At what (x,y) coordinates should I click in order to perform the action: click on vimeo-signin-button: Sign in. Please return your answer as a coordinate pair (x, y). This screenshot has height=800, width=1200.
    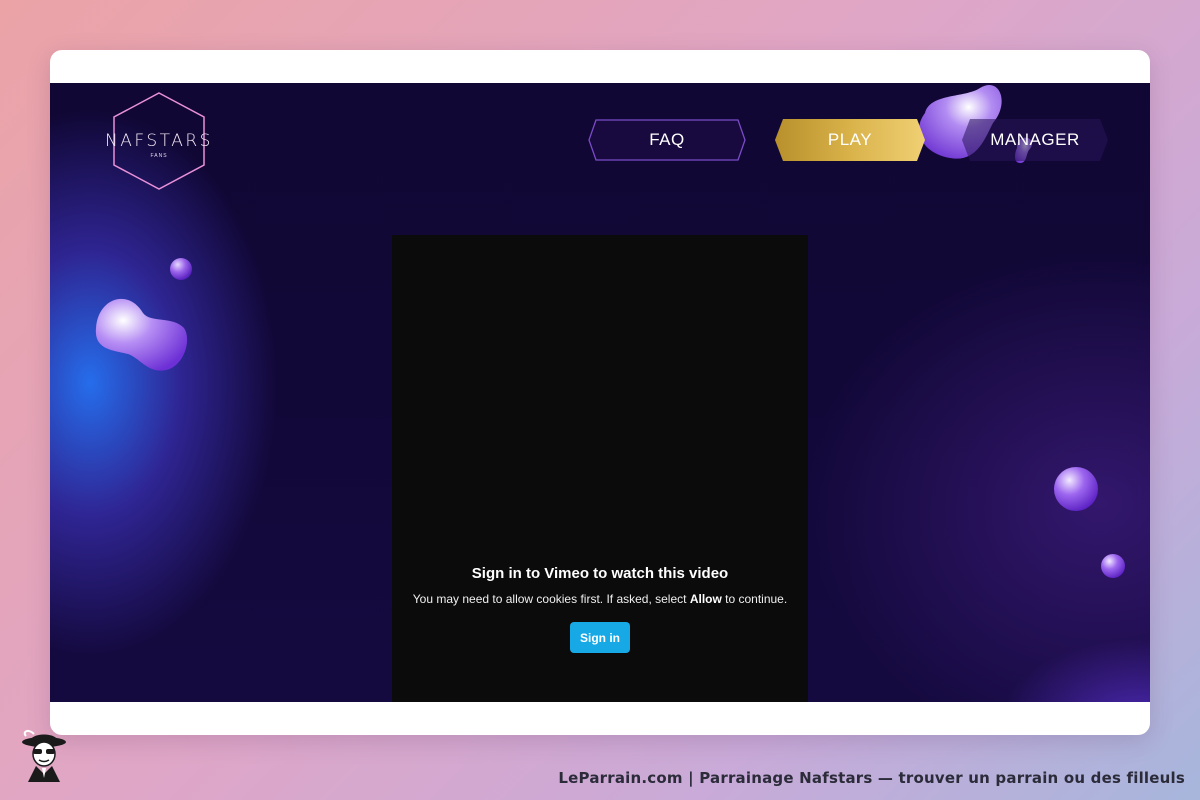
    Looking at the image, I should click on (600, 637).